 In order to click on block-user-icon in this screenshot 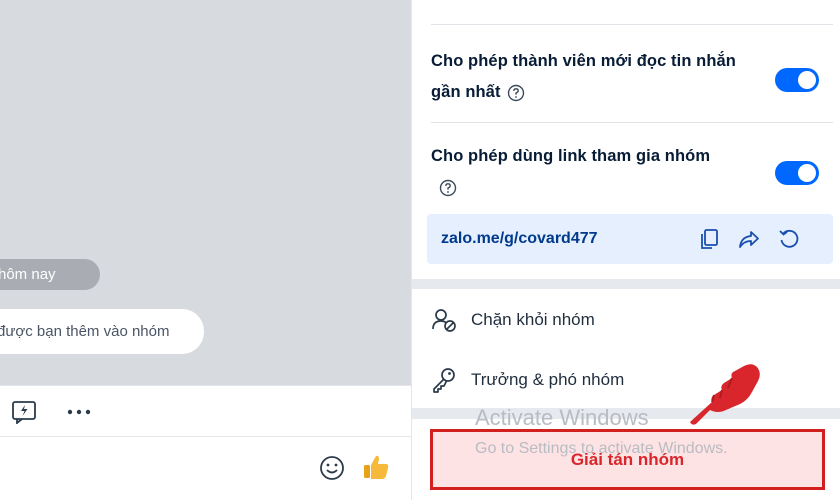, I will do `click(444, 320)`.